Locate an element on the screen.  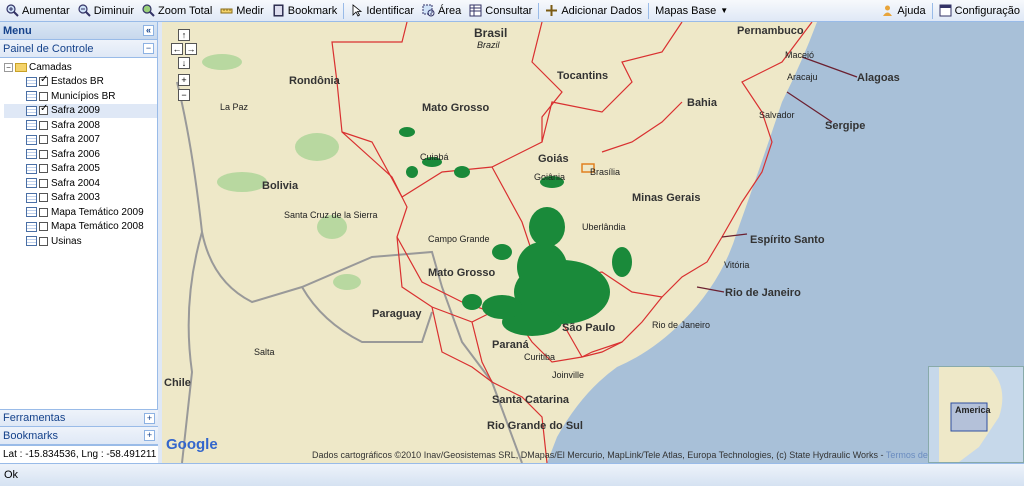
label-salvador: Salvador is located at coordinates (777, 115).